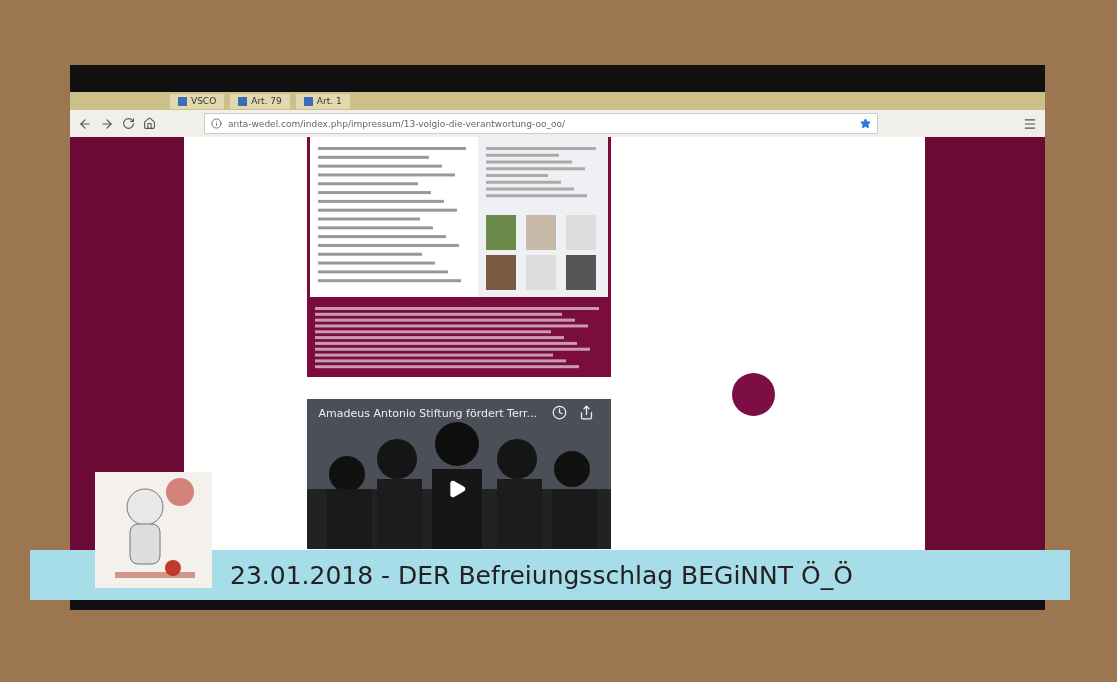  What do you see at coordinates (559, 412) in the screenshot?
I see `clock-icon` at bounding box center [559, 412].